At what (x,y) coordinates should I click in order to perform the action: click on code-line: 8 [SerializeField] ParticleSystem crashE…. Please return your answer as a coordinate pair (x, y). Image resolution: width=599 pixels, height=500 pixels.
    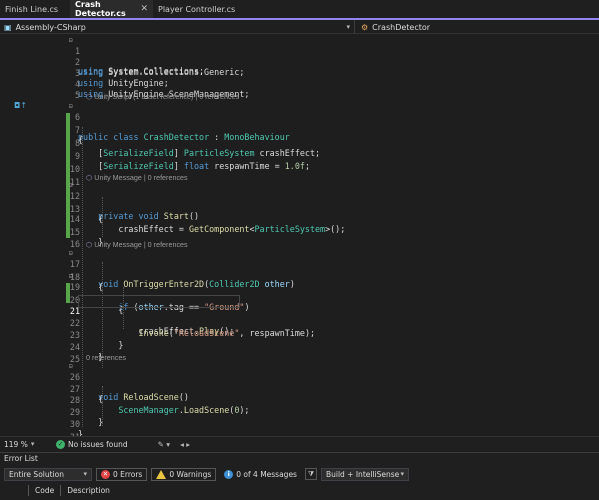
    Looking at the image, I should click on (299, 142).